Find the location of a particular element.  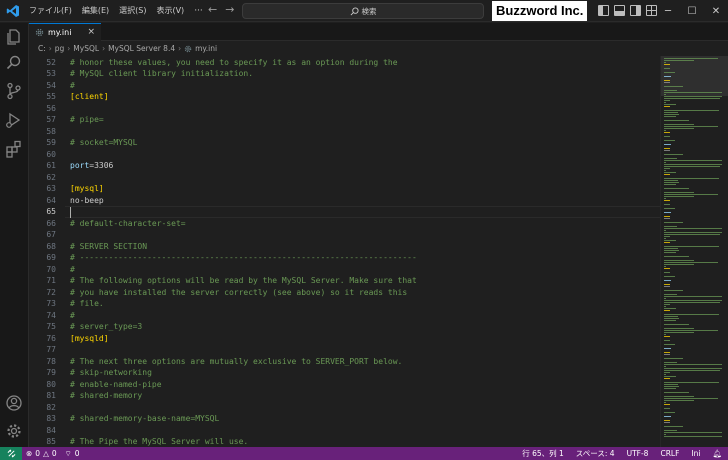

code-line: 73 # file. is located at coordinates (344, 304).